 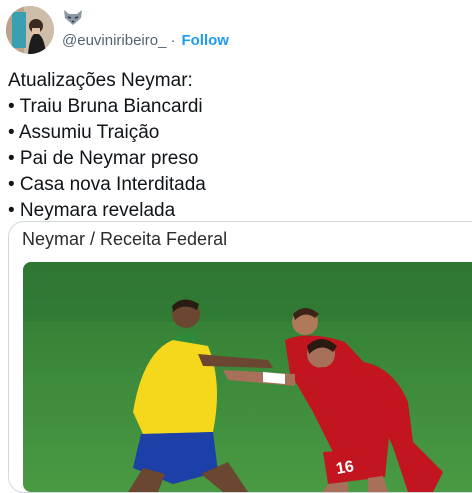 What do you see at coordinates (205, 40) in the screenshot?
I see `follow-button: Follow` at bounding box center [205, 40].